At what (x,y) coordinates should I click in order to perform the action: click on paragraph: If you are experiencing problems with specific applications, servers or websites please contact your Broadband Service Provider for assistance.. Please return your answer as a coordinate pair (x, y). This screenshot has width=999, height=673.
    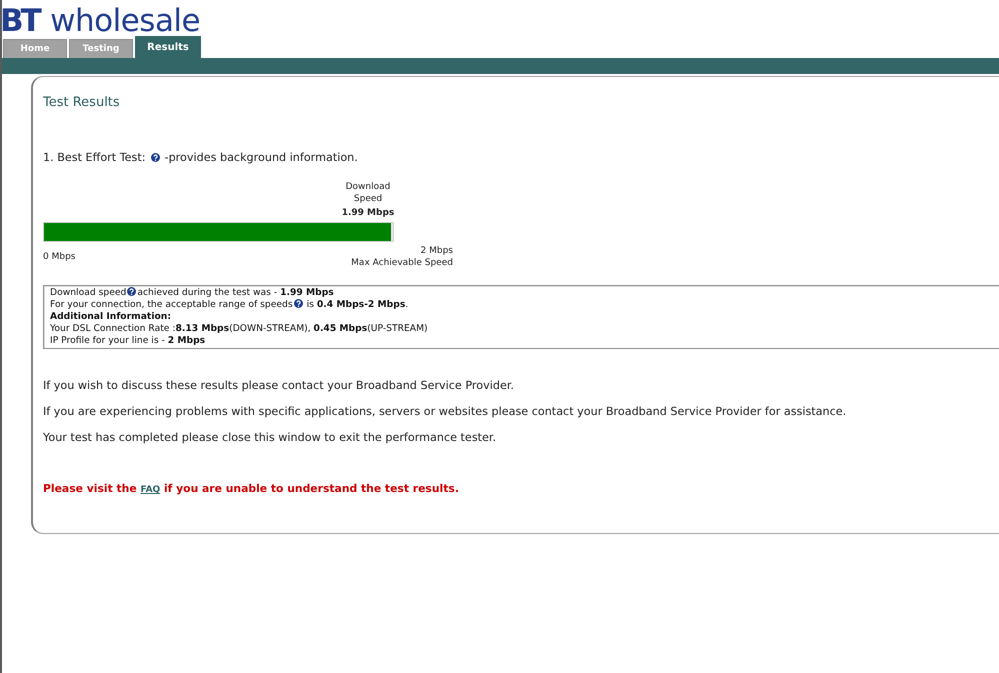
    Looking at the image, I should click on (445, 412).